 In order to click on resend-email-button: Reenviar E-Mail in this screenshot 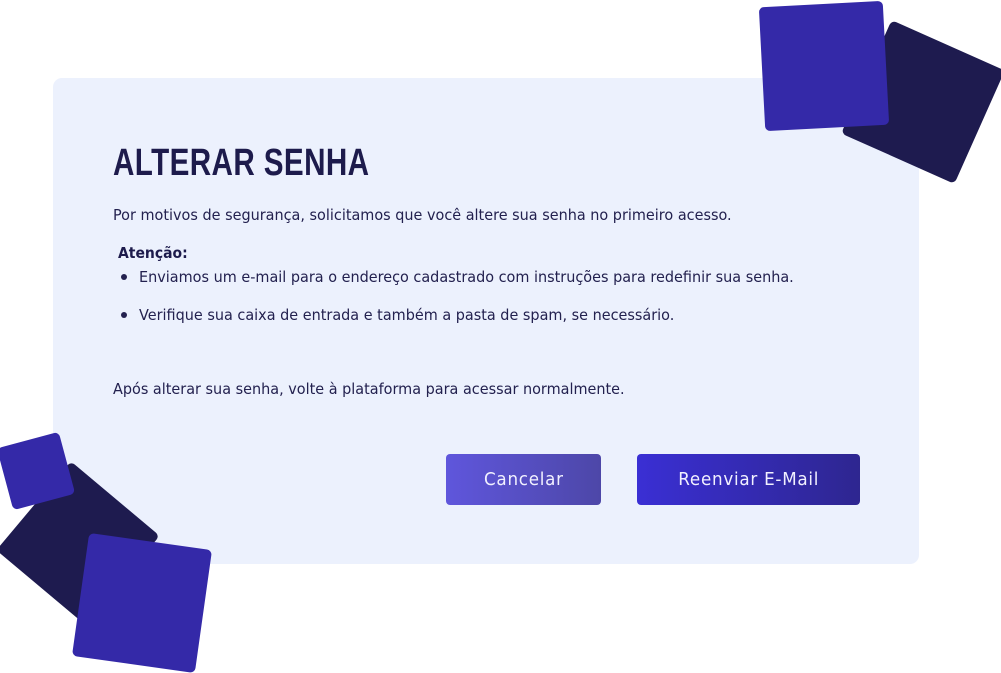, I will do `click(748, 479)`.